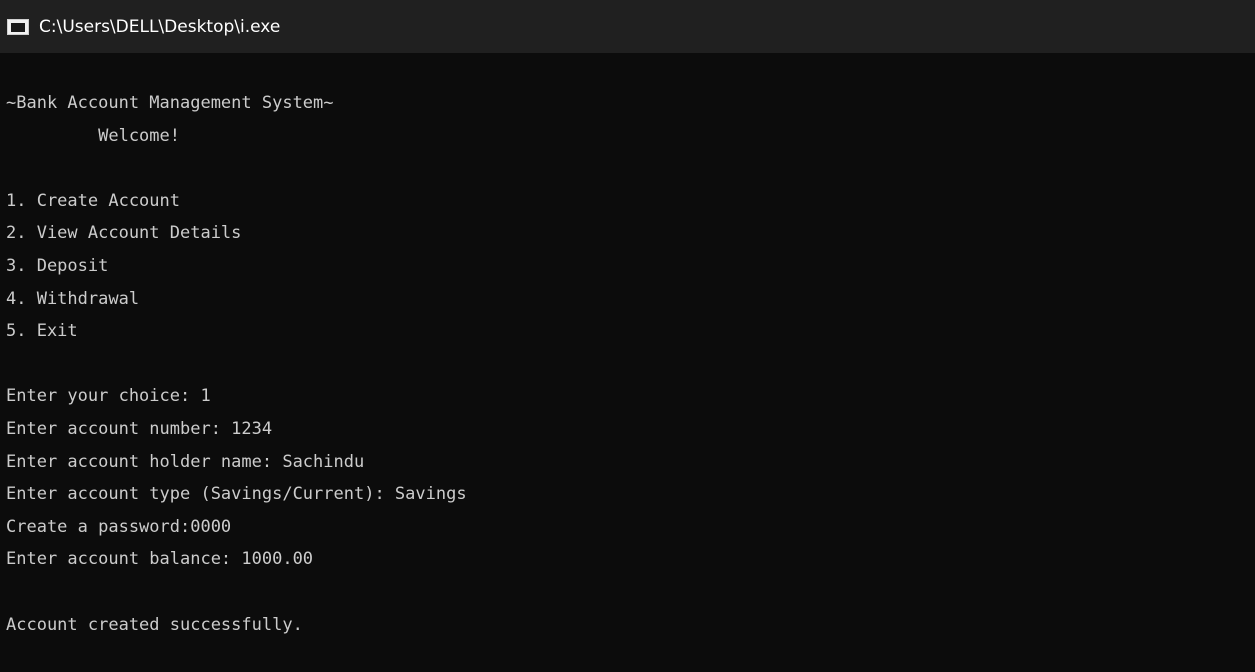 The height and width of the screenshot is (672, 1255). Describe the element at coordinates (93, 135) in the screenshot. I see `console-line-welcome: Welcome!` at that location.